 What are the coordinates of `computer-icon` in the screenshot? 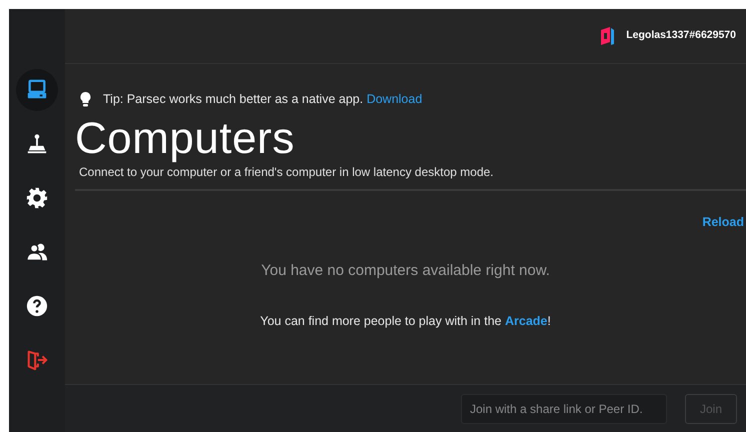 It's located at (37, 90).